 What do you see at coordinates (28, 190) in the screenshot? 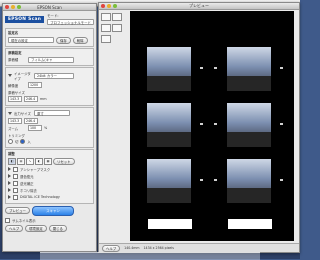
I see `adjust-item-label: ホコリ除去` at bounding box center [28, 190].